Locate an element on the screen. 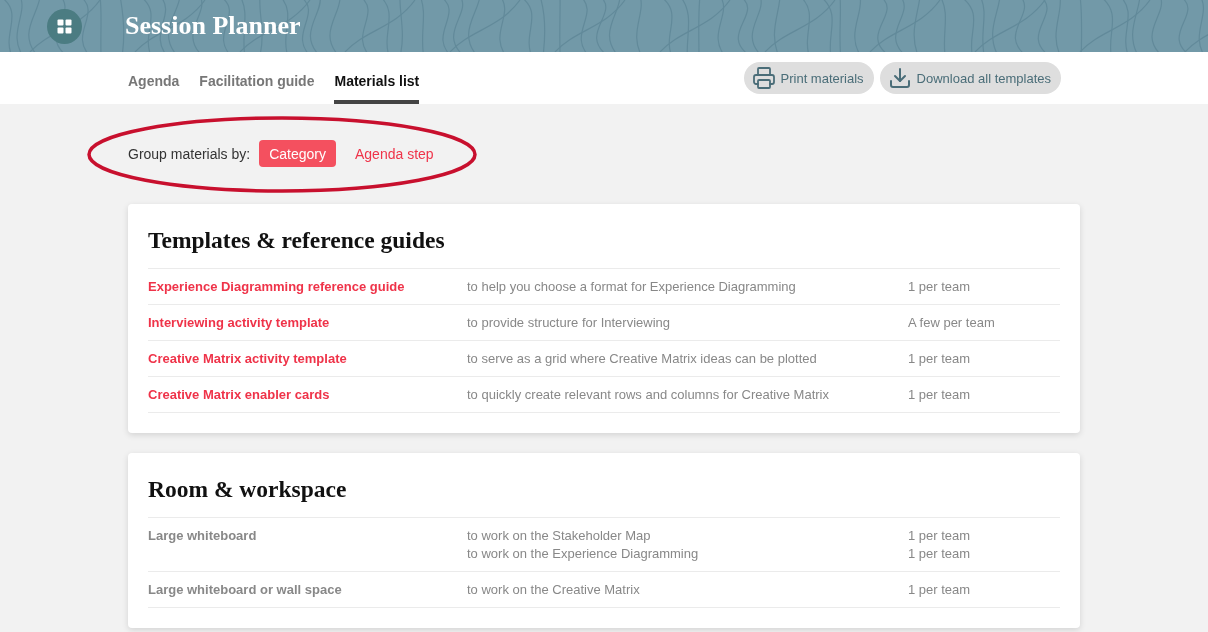 The image size is (1208, 632). material-link: Creative Matrix enabler cards is located at coordinates (239, 395).